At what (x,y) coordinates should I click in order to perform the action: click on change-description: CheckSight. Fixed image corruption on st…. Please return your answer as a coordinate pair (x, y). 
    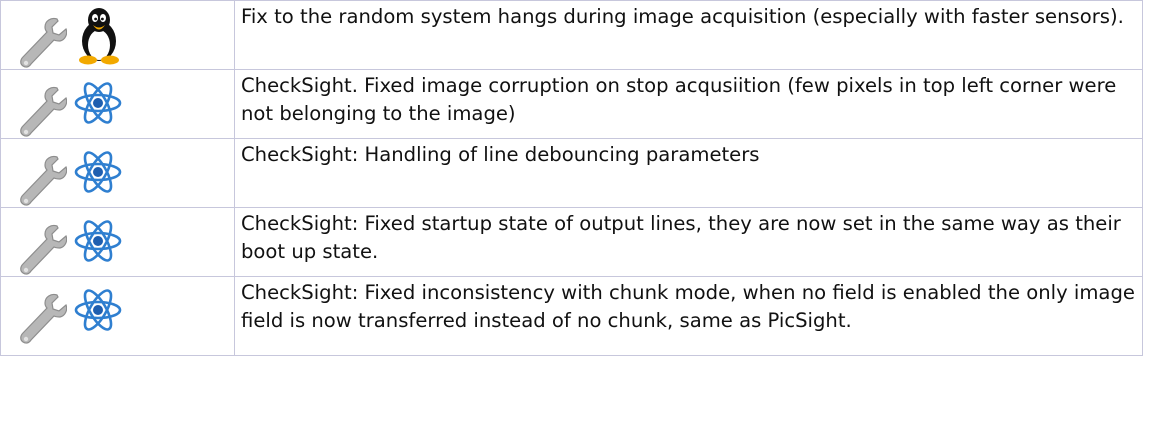
    Looking at the image, I should click on (688, 104).